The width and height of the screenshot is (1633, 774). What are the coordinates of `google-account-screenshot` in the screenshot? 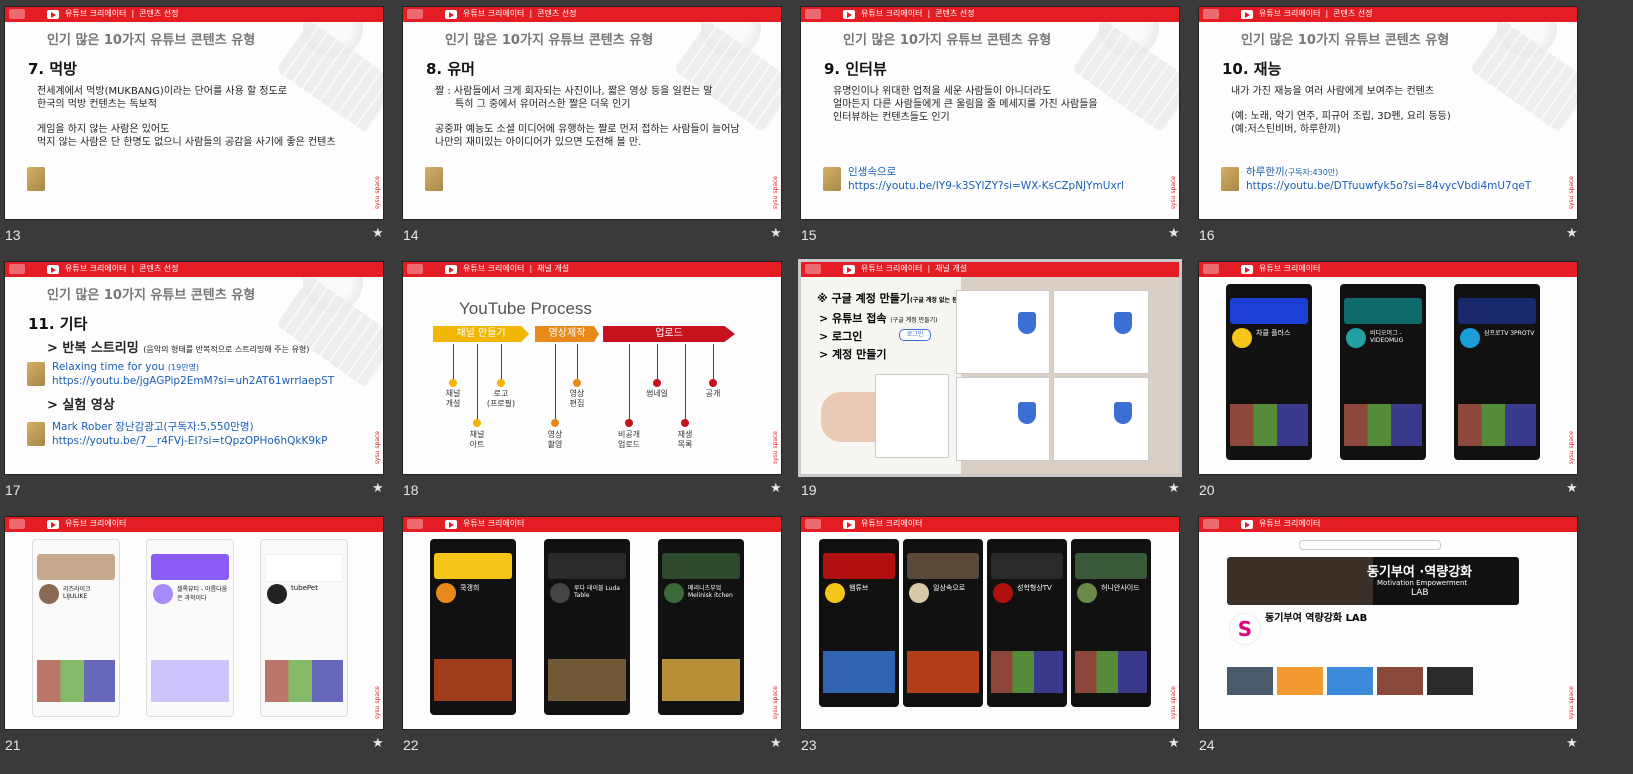 It's located at (1101, 332).